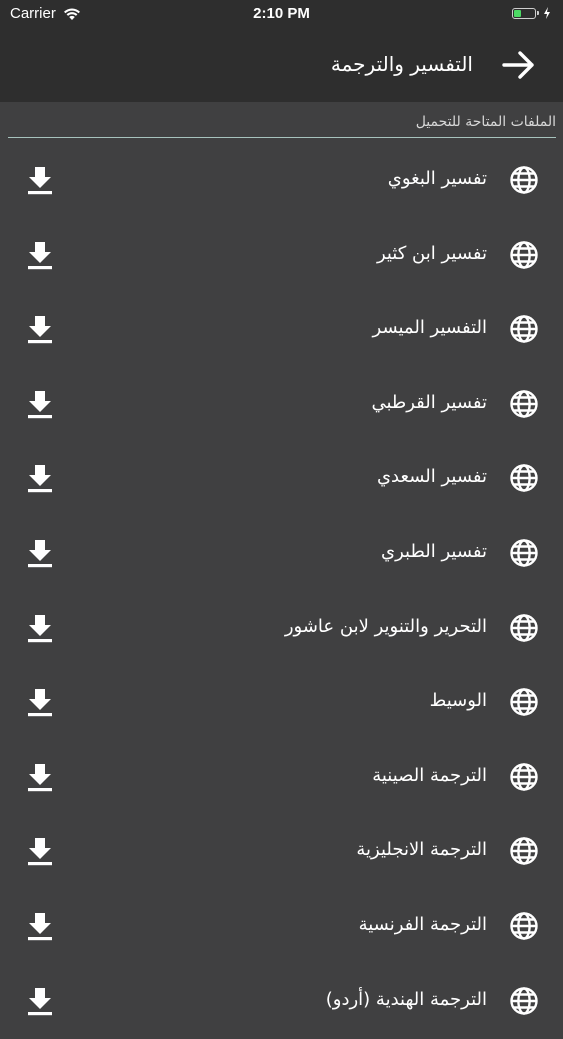 This screenshot has height=1039, width=563. Describe the element at coordinates (434, 551) in the screenshot. I see `list-item-label: تفسير الطبري` at that location.